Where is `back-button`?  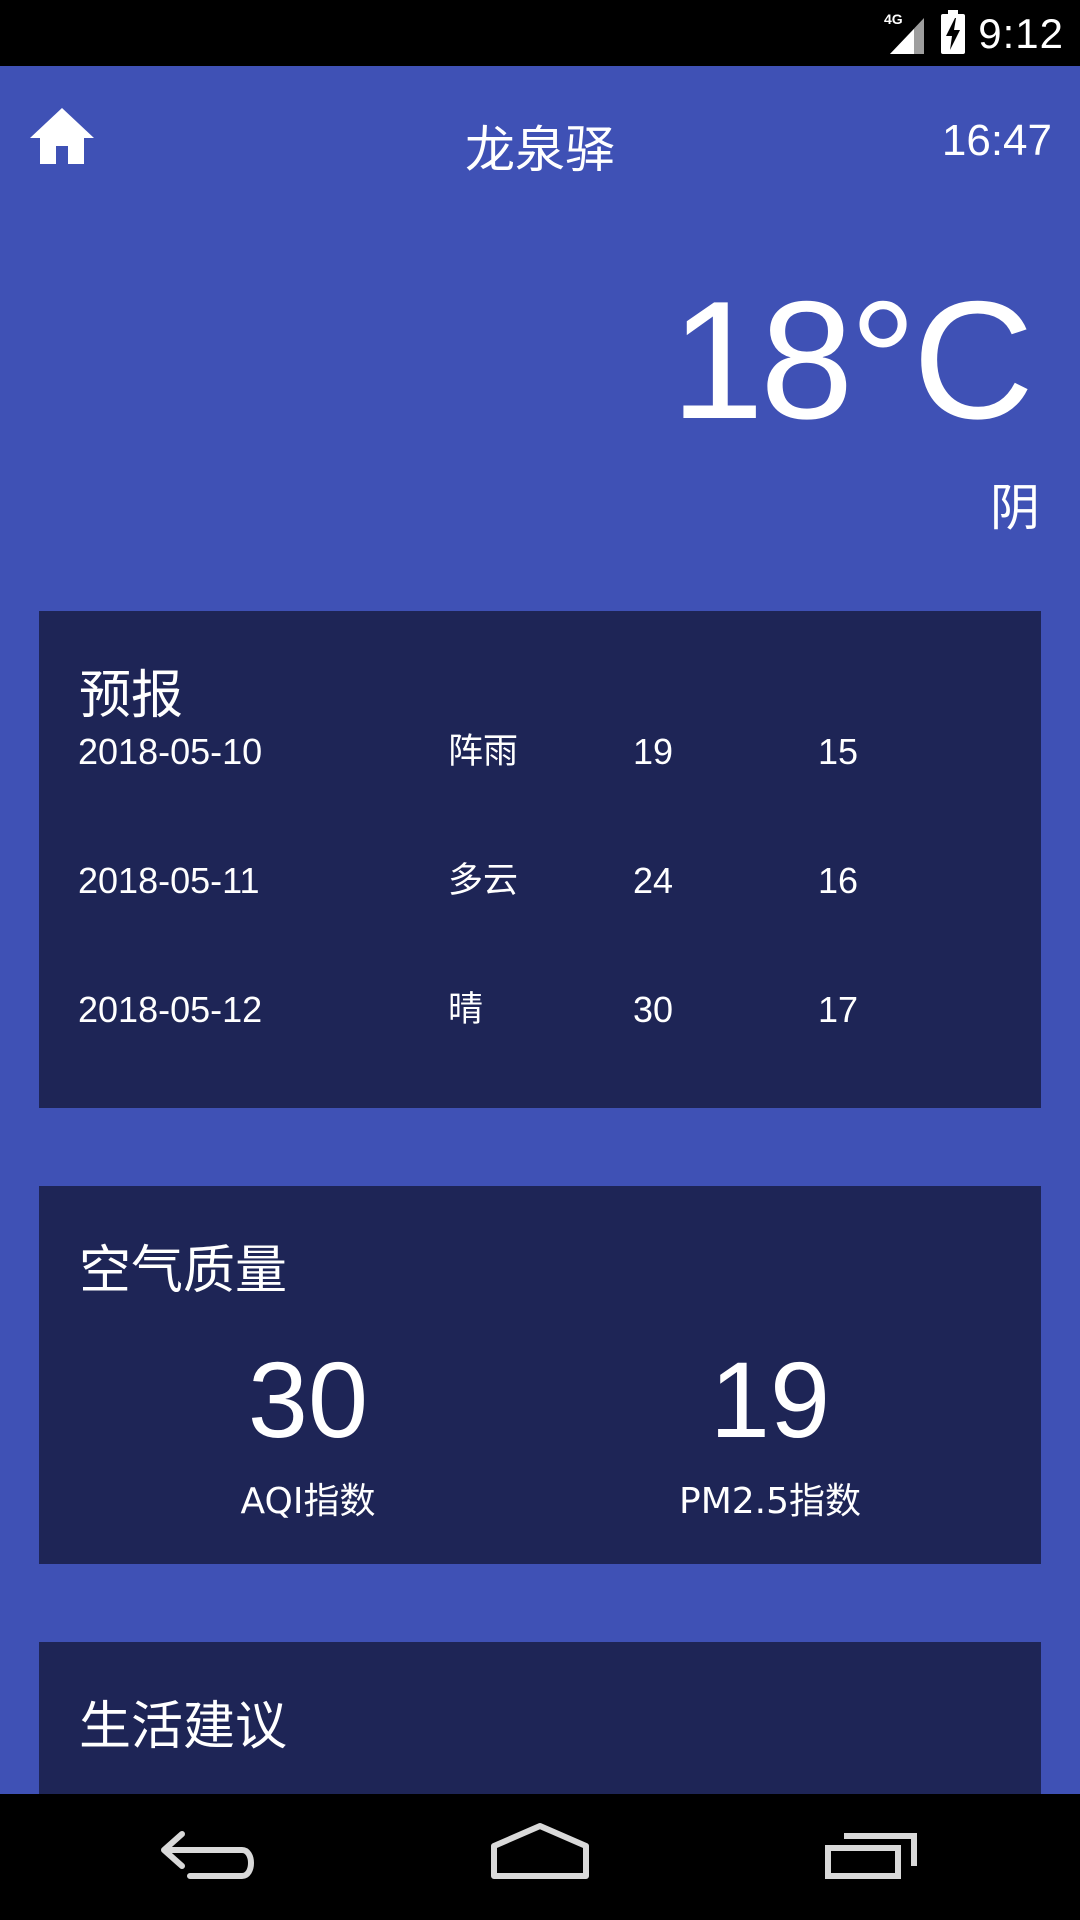 back-button is located at coordinates (210, 1857).